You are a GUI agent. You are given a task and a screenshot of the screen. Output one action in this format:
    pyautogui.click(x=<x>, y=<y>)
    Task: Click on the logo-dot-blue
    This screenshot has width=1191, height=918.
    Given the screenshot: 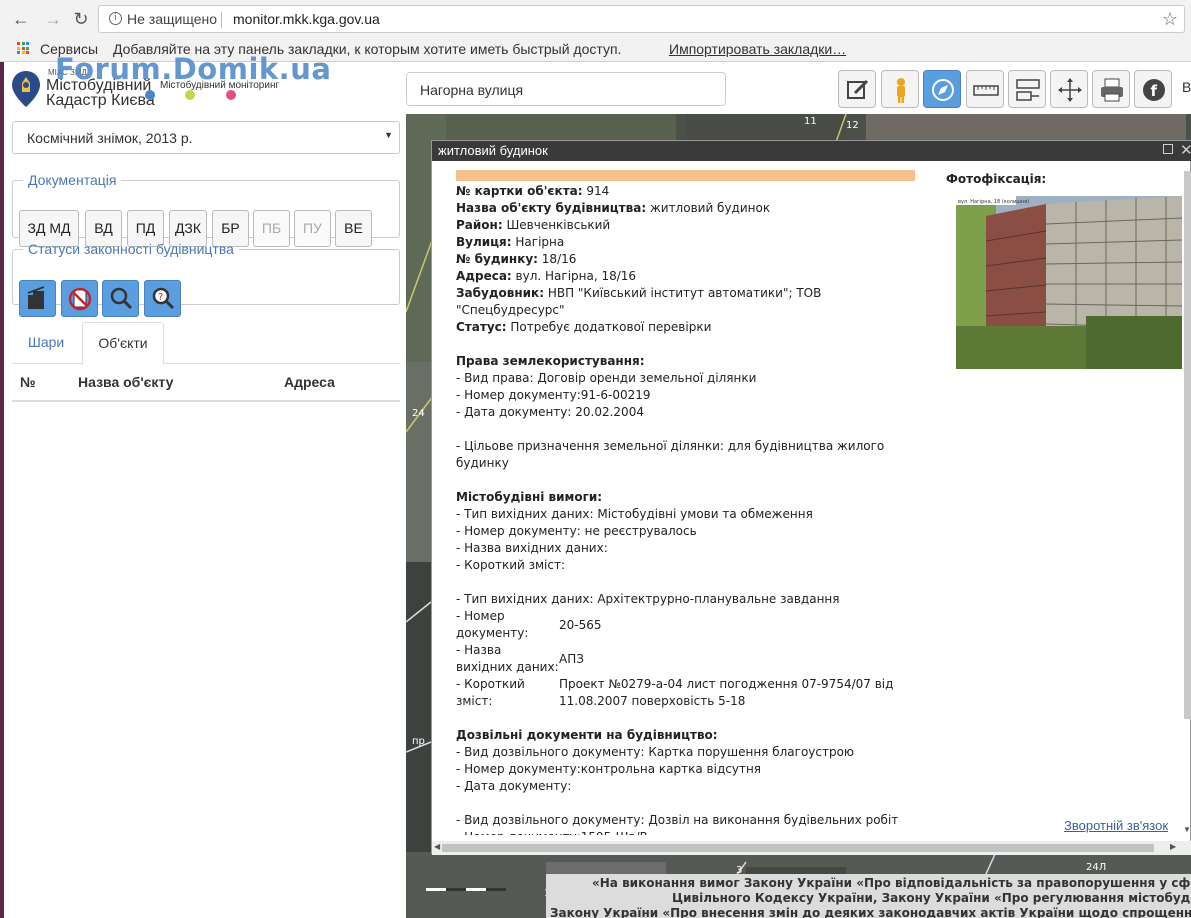 What is the action you would take?
    pyautogui.click(x=150, y=95)
    